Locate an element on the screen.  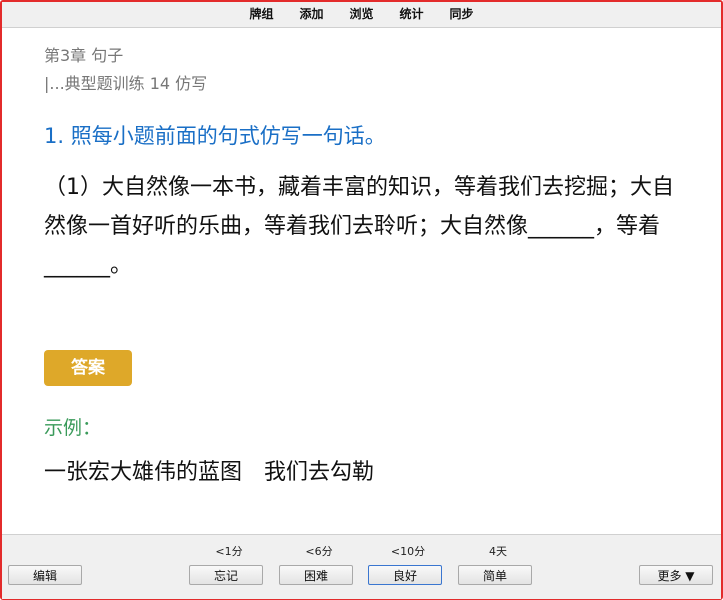
interval-good: <10分 is located at coordinates (408, 551).